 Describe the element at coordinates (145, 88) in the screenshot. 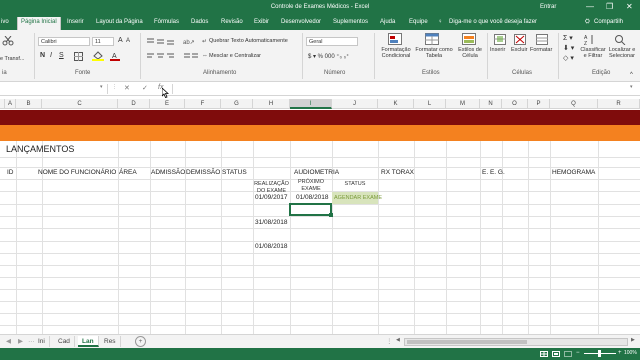

I see `enter-icon: ✓` at that location.